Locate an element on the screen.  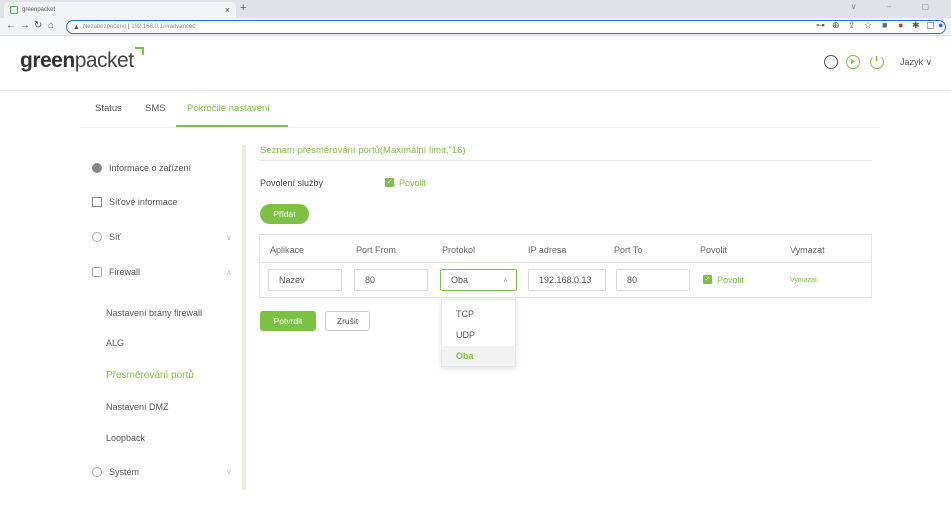
back-icon: ← is located at coordinates (11, 25).